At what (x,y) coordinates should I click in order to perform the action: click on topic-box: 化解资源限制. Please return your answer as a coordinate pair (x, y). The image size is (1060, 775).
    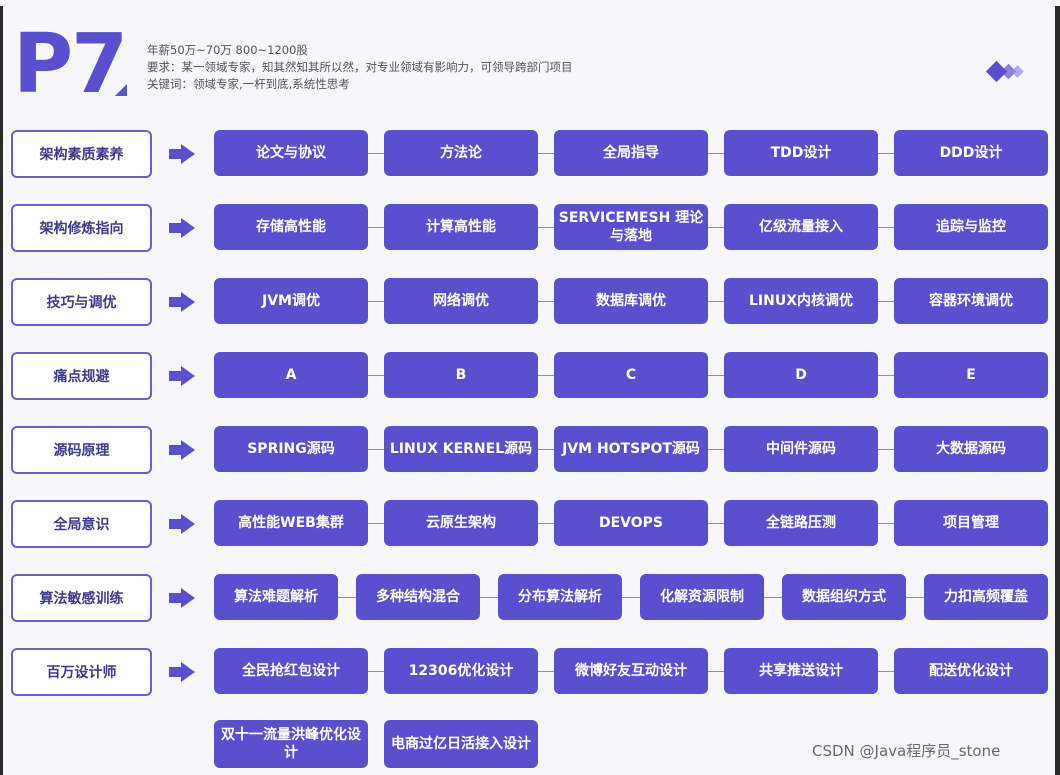
    Looking at the image, I should click on (702, 597).